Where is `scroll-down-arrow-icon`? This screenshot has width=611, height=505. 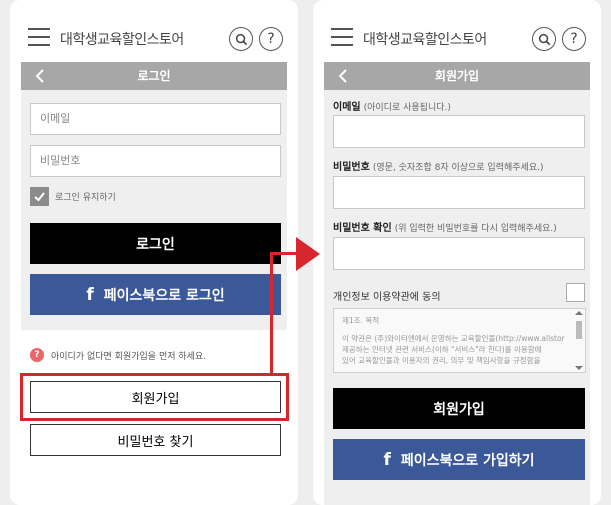 scroll-down-arrow-icon is located at coordinates (579, 368).